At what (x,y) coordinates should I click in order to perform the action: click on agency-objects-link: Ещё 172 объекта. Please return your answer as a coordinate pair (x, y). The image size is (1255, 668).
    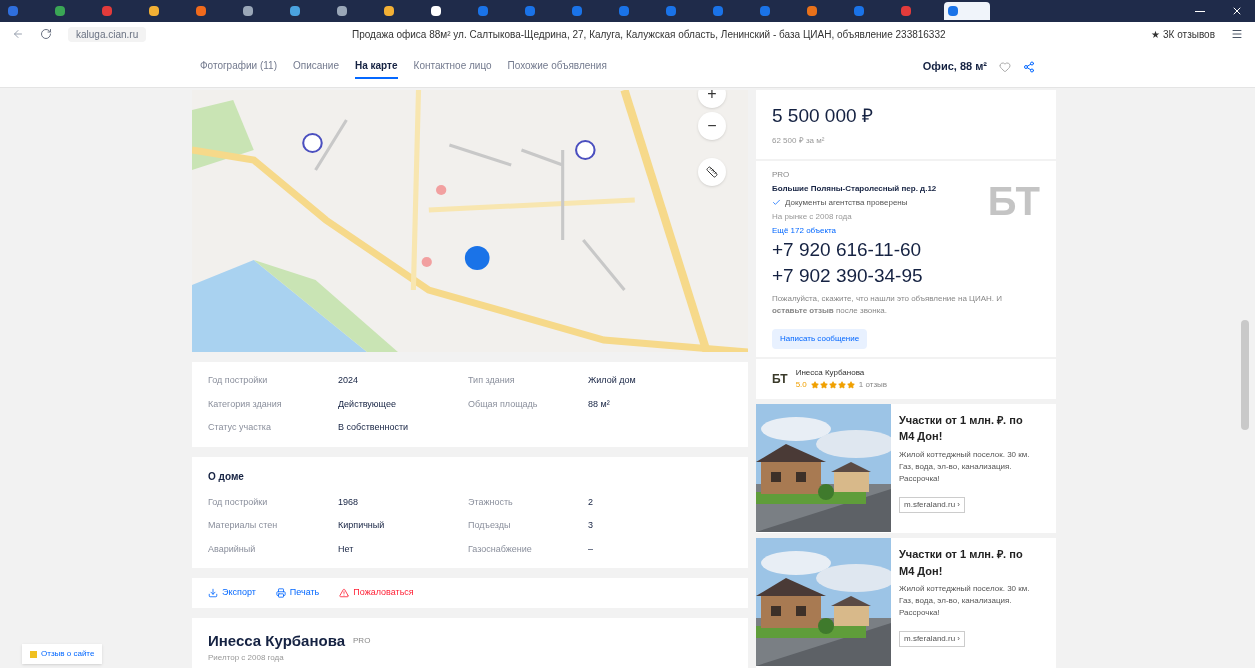
    Looking at the image, I should click on (880, 230).